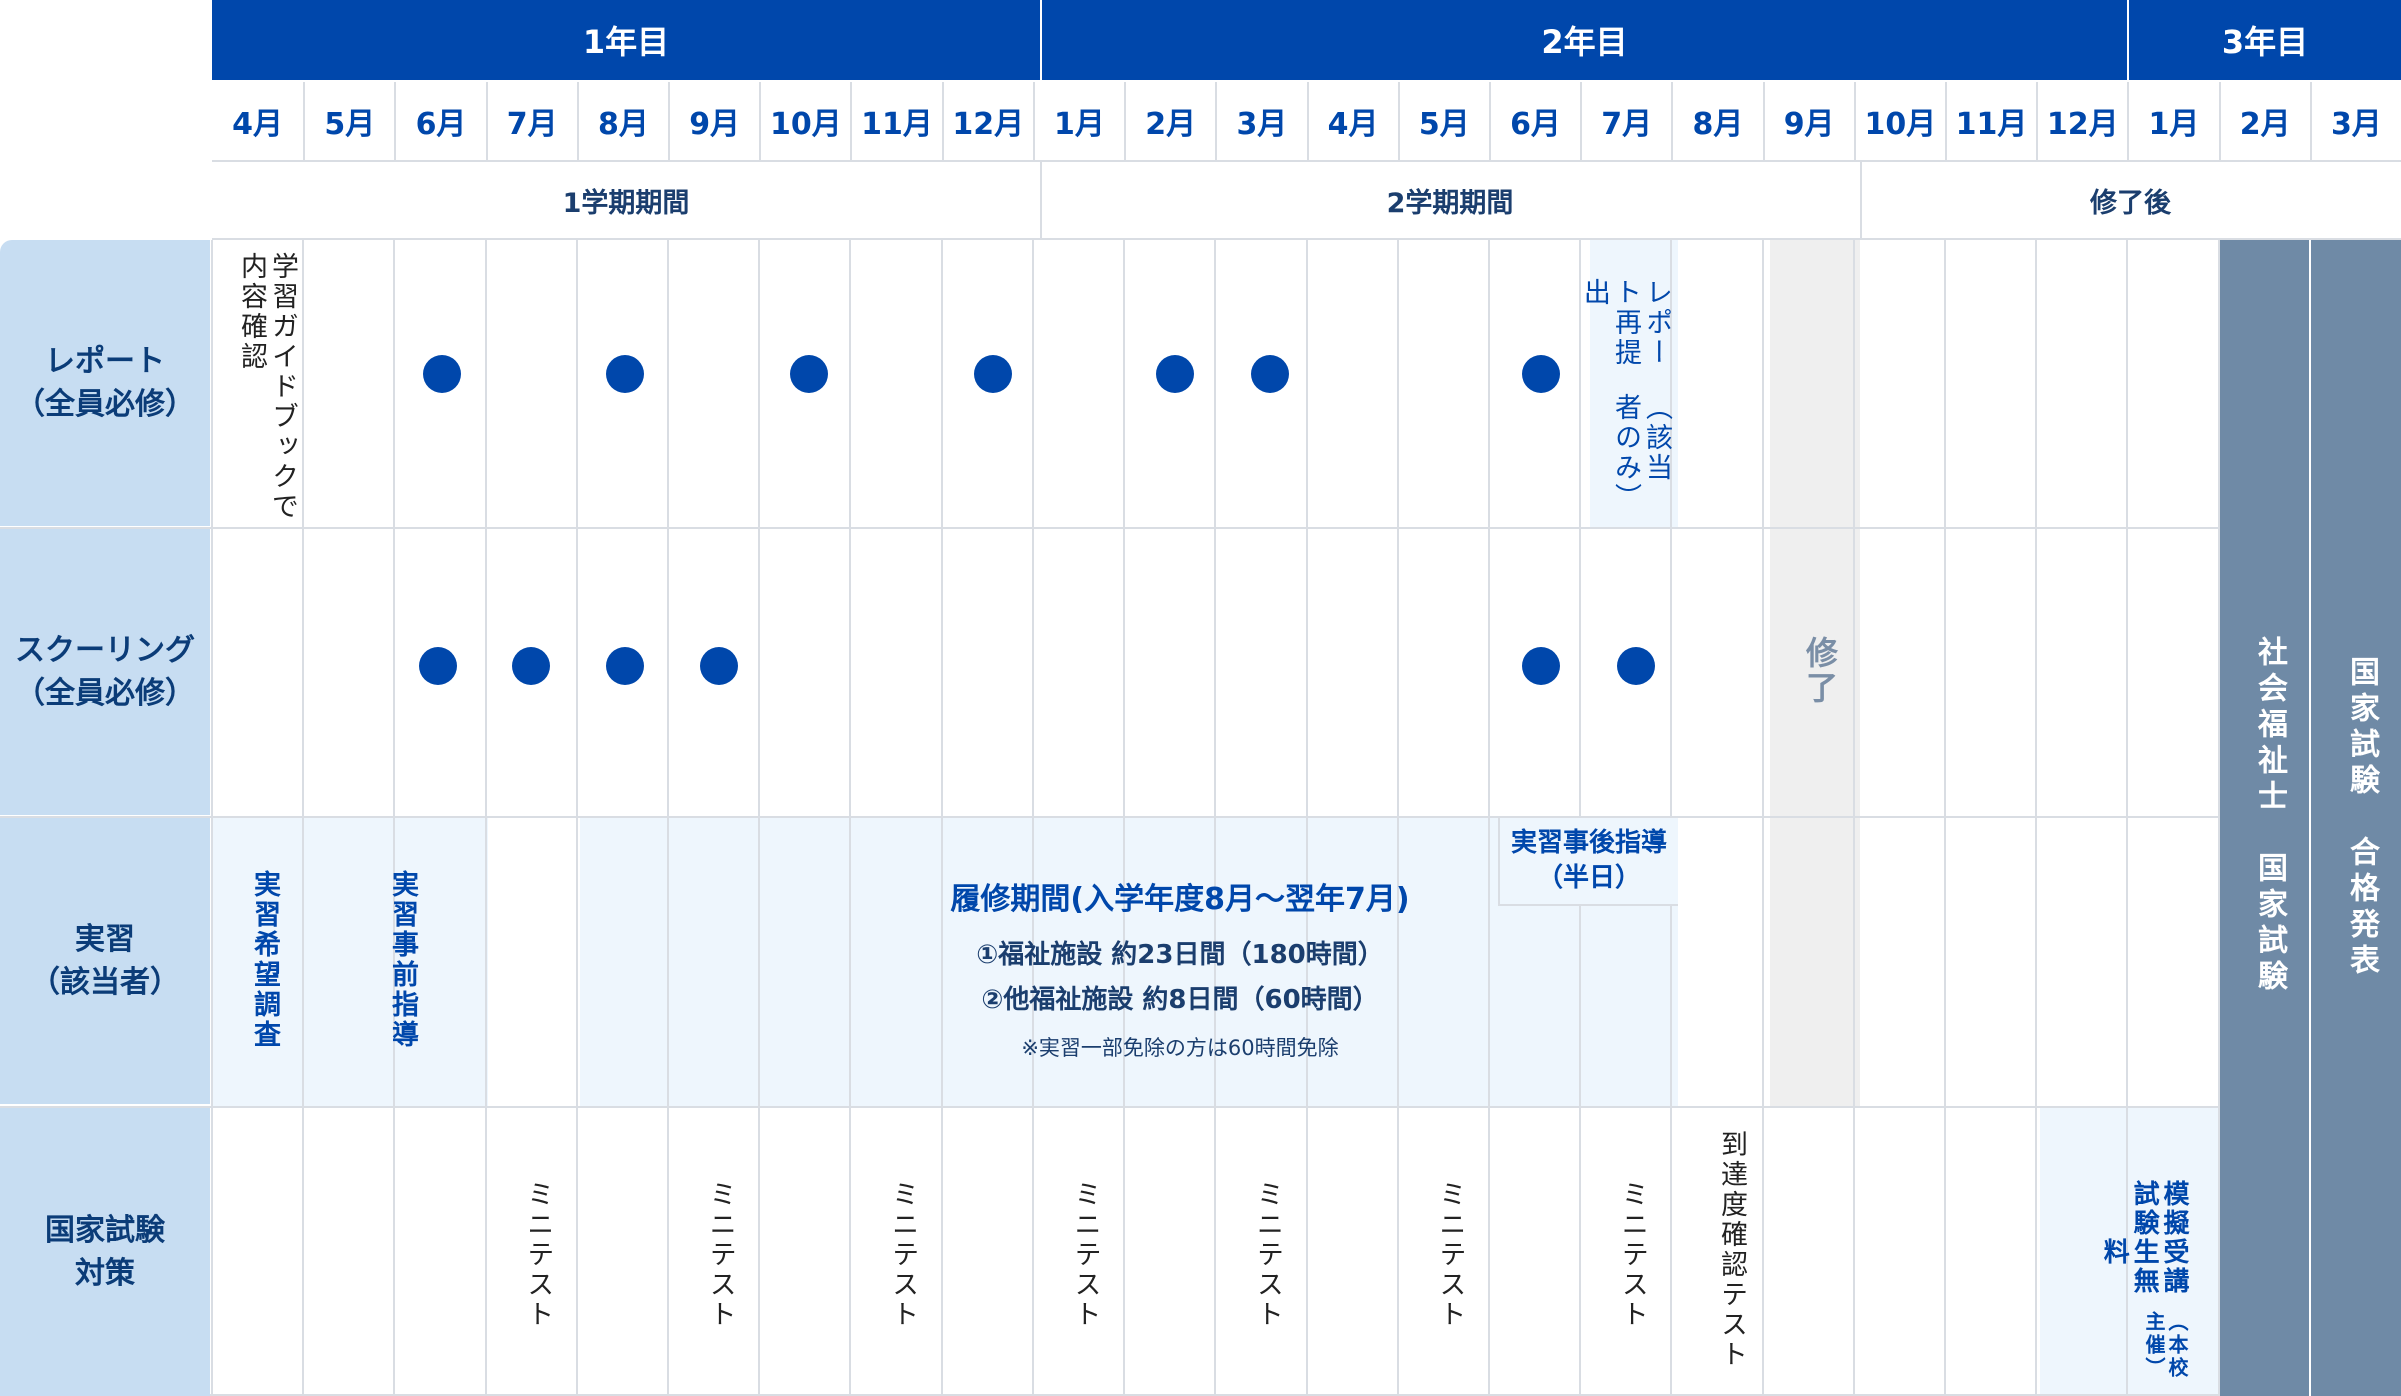  What do you see at coordinates (895, 121) in the screenshot?
I see `month-8: 11月` at bounding box center [895, 121].